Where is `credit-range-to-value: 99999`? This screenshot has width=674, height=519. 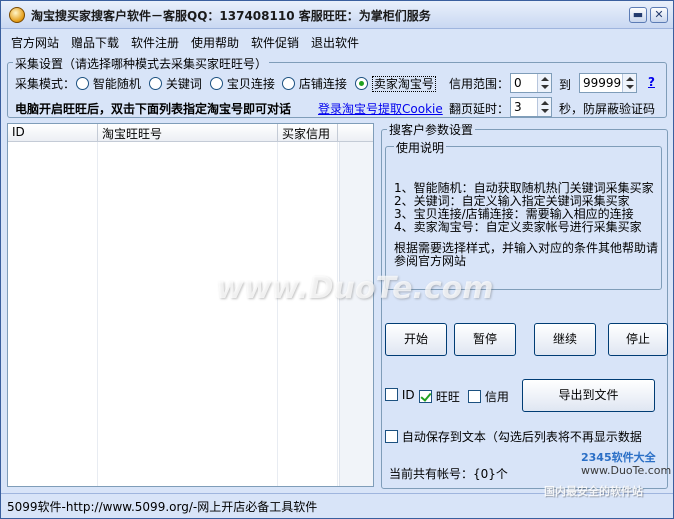 credit-range-to-value: 99999 is located at coordinates (602, 83).